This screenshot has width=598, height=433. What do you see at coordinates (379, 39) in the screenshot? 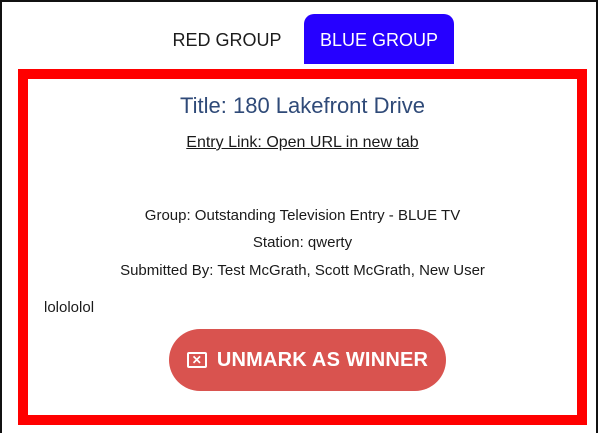
I see `tab-blue-group: BLUE GROUP` at bounding box center [379, 39].